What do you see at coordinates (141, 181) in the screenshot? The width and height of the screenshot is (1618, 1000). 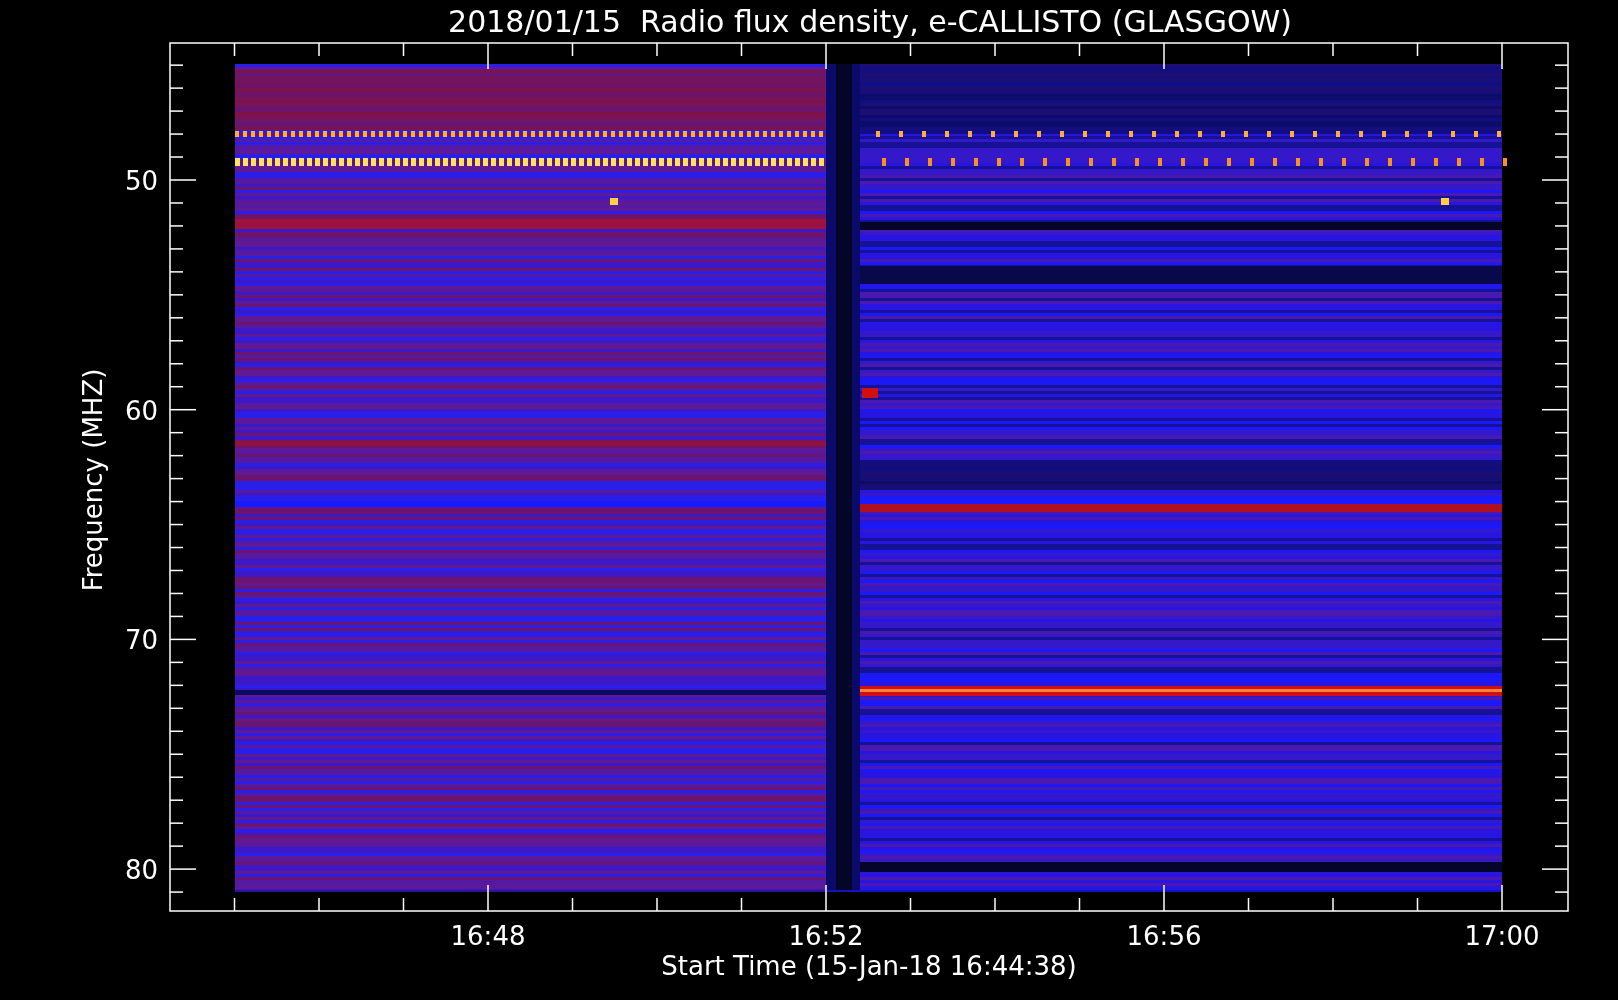 I see `tick-label: 50` at bounding box center [141, 181].